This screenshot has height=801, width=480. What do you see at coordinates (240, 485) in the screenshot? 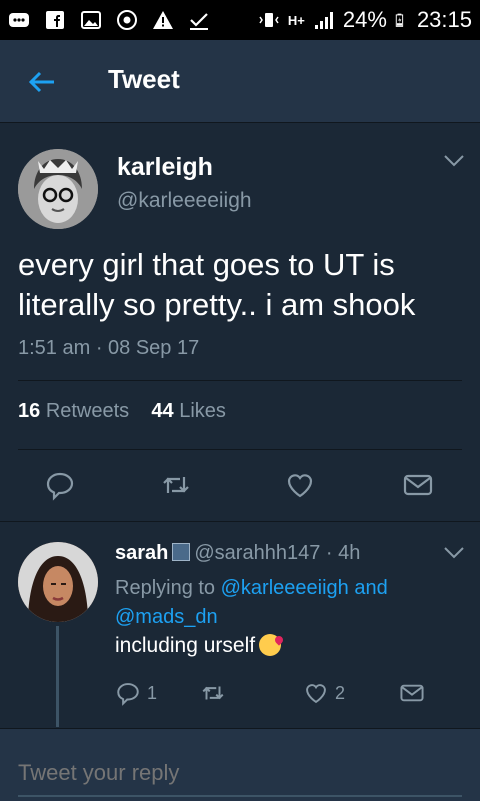
I see `tweet-actions` at bounding box center [240, 485].